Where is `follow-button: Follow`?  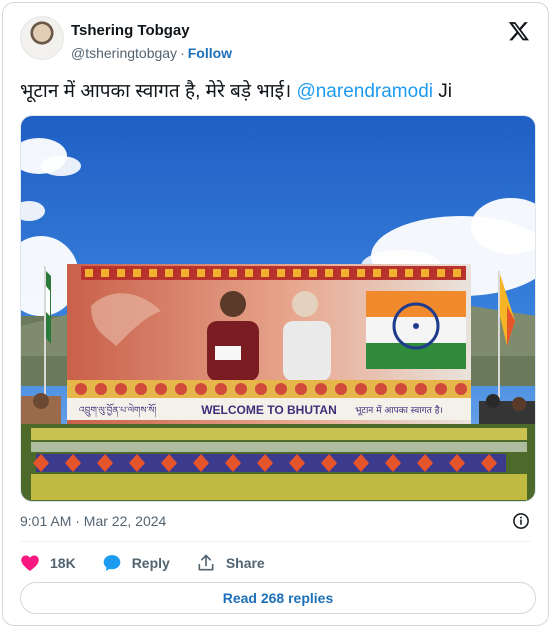
follow-button: Follow is located at coordinates (210, 53).